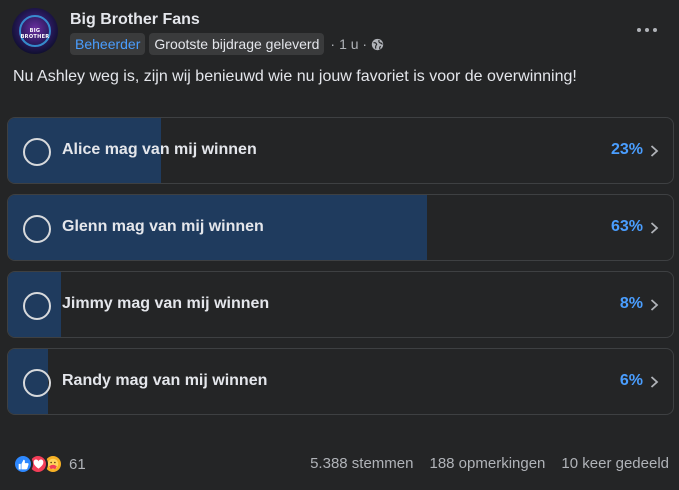  Describe the element at coordinates (377, 44) in the screenshot. I see `globe-icon` at that location.